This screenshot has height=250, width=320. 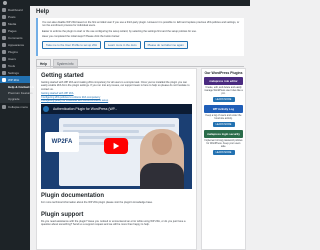 I want to click on sidebar-item-dashboard: Dashboard, so click(x=15, y=9).